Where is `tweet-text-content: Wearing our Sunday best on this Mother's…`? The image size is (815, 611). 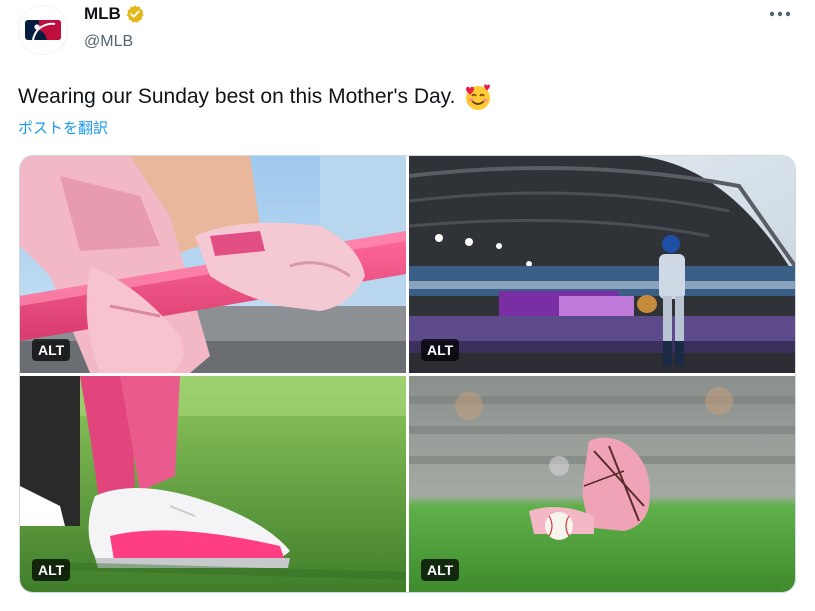 tweet-text-content: Wearing our Sunday best on this Mother's… is located at coordinates (237, 96).